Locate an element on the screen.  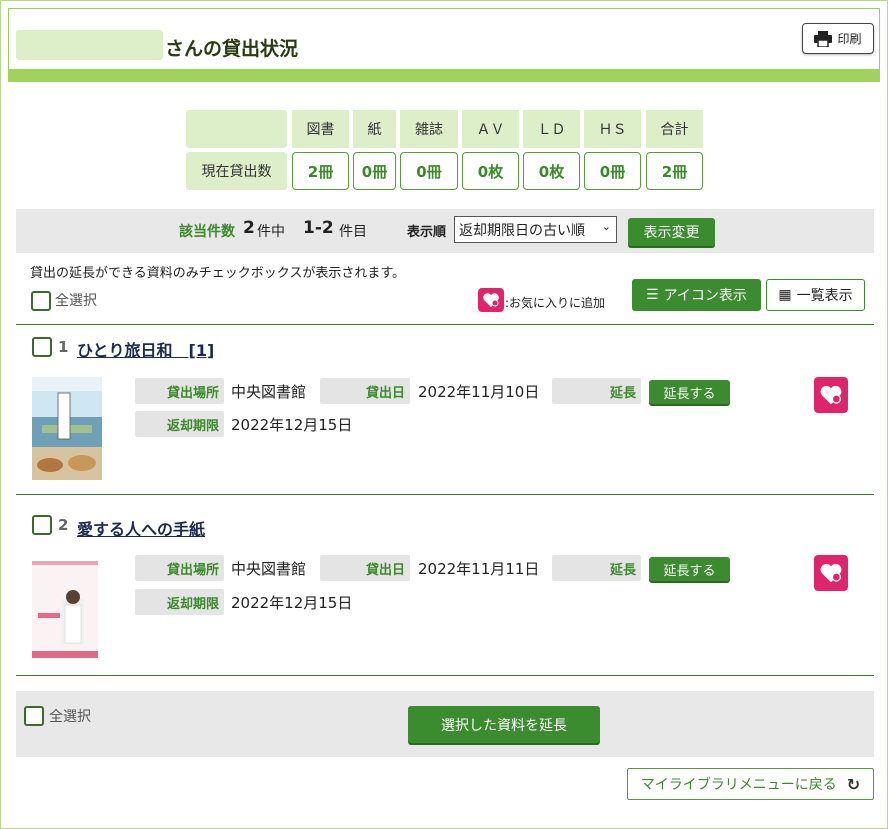
page-title: さんの貸出状況 is located at coordinates (232, 49).